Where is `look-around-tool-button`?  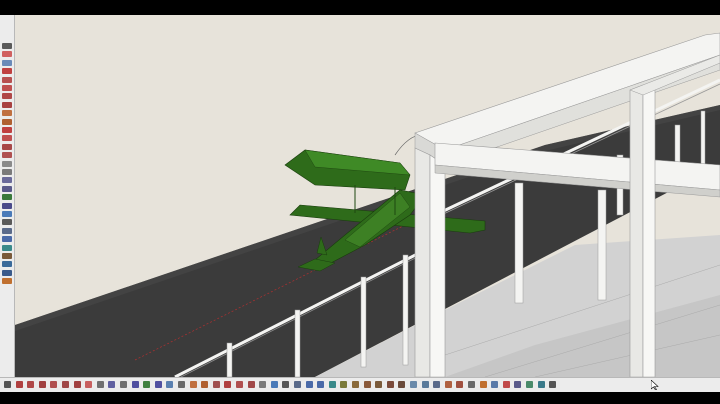 look-around-tool-button is located at coordinates (7, 272).